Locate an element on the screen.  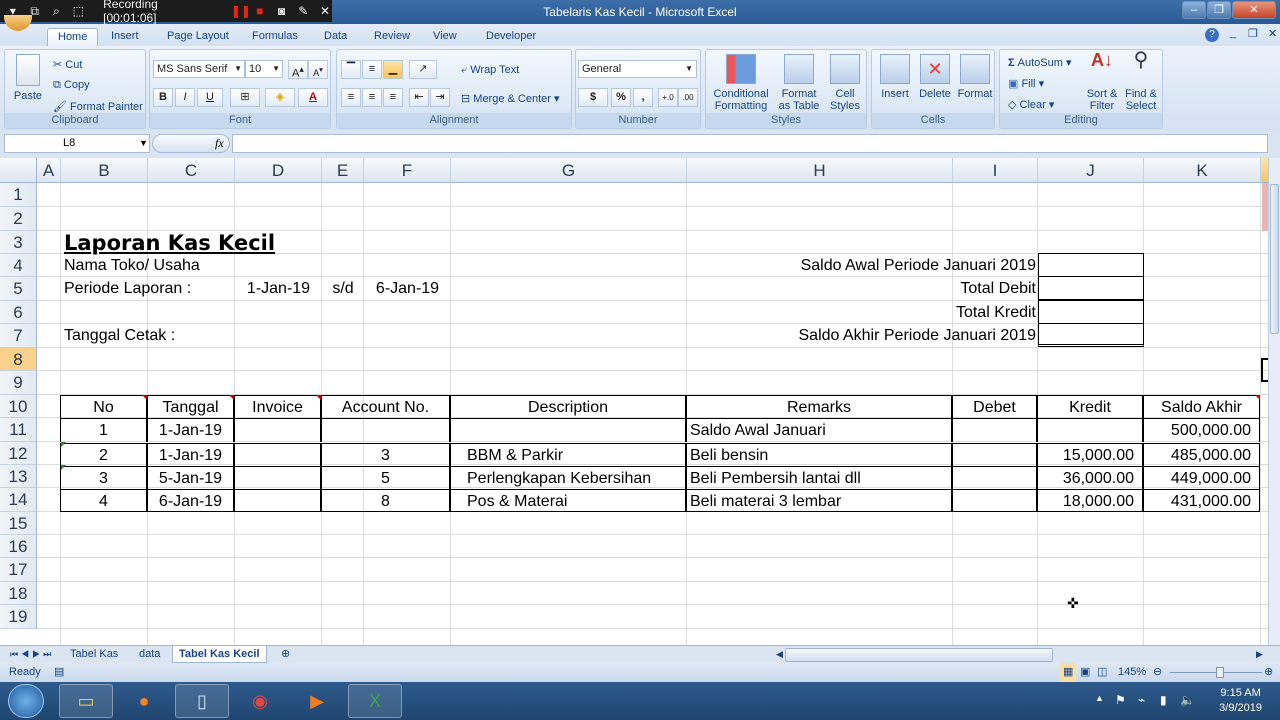
label-total-debit: Total Debit is located at coordinates (861, 288).